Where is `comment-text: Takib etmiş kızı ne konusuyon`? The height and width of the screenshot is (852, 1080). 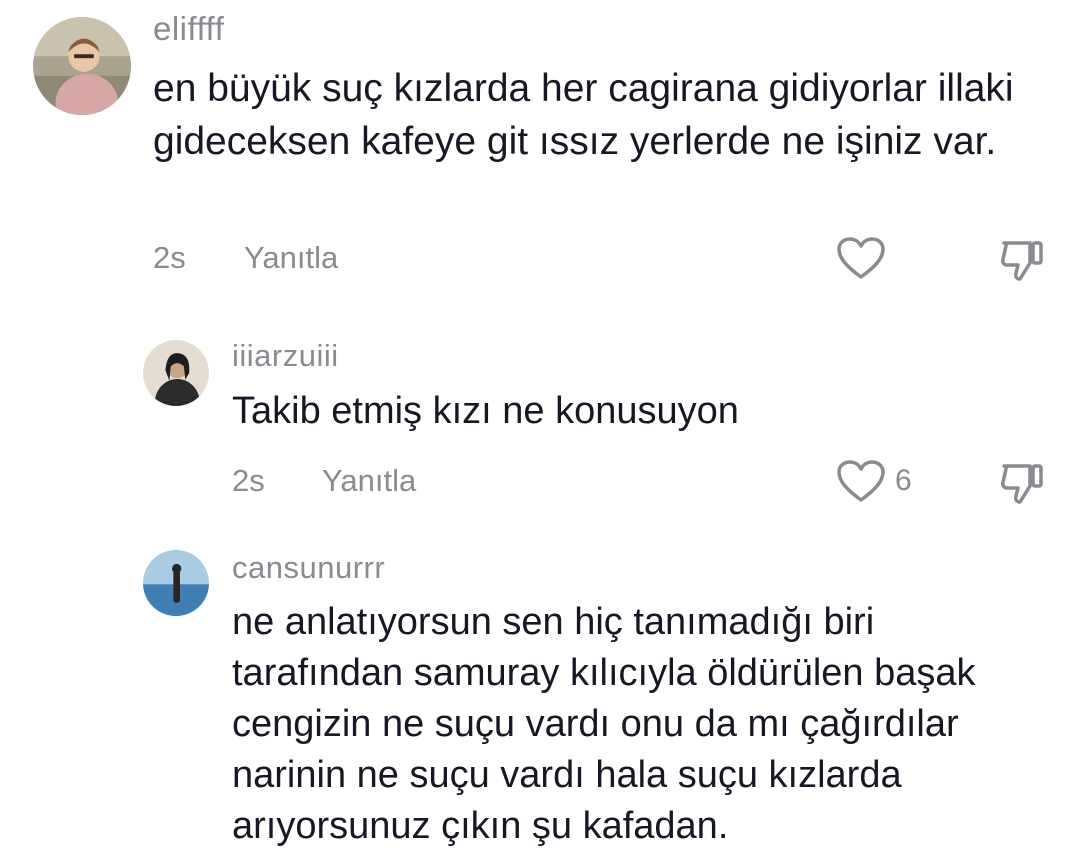
comment-text: Takib etmiş kızı ne konusuyon is located at coordinates (485, 411).